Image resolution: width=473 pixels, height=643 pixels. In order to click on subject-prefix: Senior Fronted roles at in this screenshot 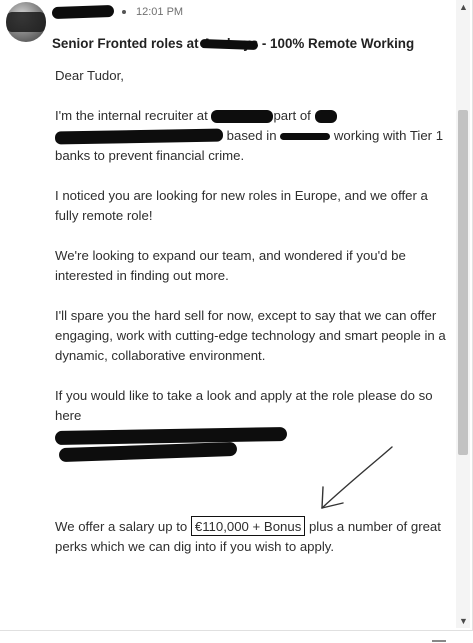, I will do `click(127, 43)`.